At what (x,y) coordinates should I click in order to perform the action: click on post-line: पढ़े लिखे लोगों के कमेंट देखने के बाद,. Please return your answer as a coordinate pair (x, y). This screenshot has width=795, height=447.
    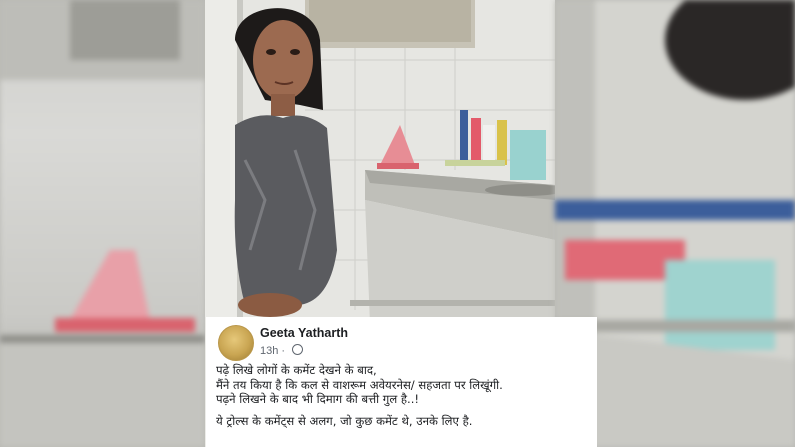
    Looking at the image, I should click on (296, 370).